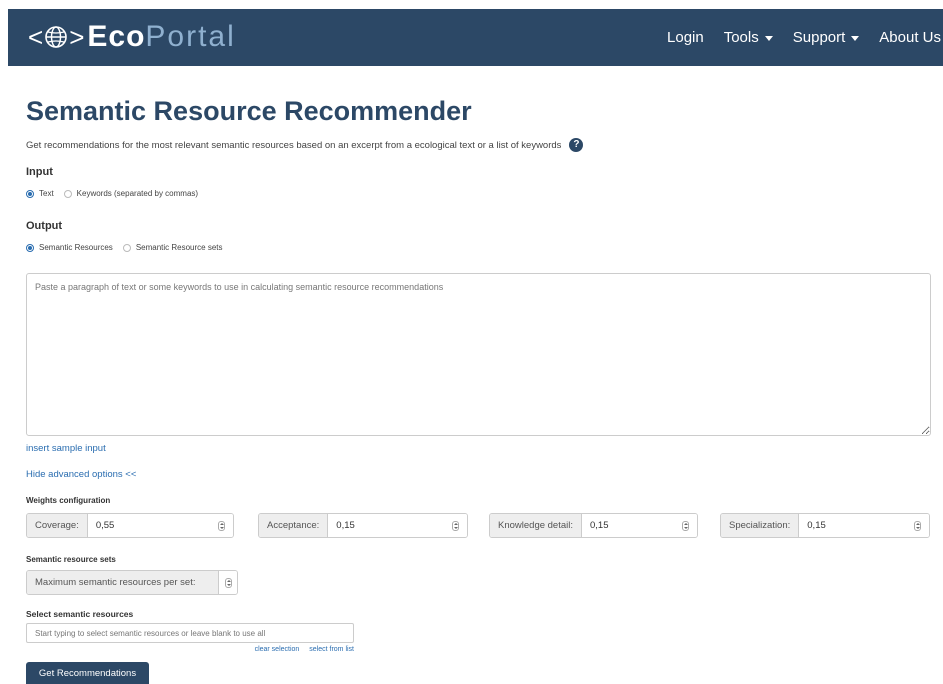 The height and width of the screenshot is (684, 943). What do you see at coordinates (345, 525) in the screenshot?
I see `acceptance-value: 0,15` at bounding box center [345, 525].